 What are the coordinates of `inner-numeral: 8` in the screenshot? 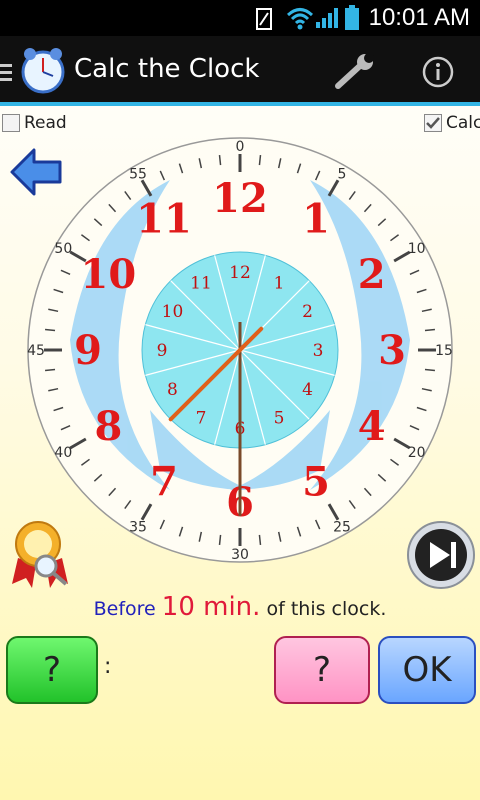 It's located at (172, 390).